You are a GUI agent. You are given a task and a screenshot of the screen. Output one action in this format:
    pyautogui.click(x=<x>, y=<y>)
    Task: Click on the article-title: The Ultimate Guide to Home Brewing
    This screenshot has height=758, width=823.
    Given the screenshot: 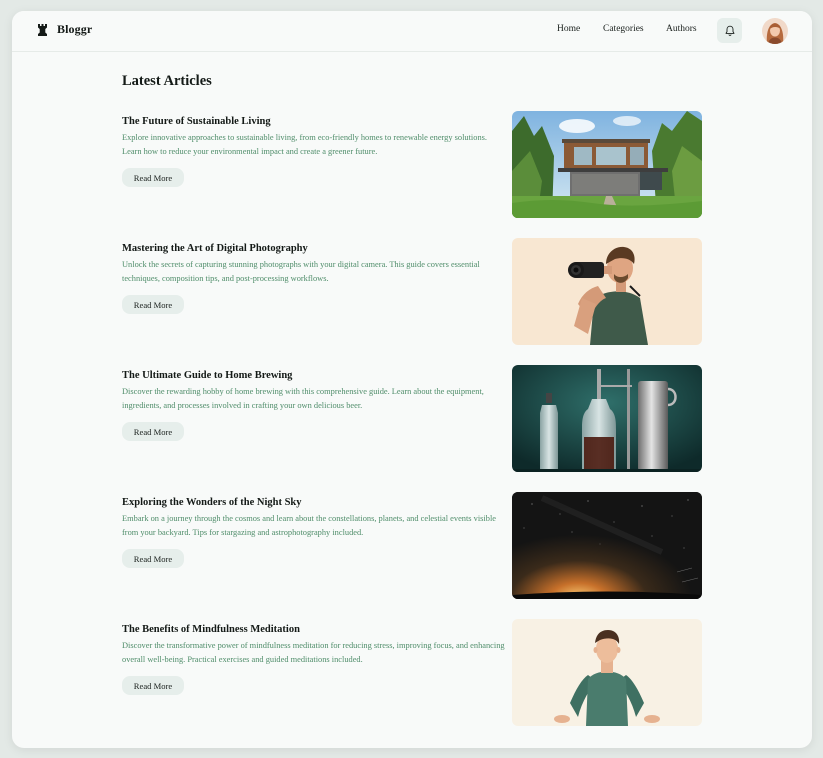 What is the action you would take?
    pyautogui.click(x=207, y=375)
    